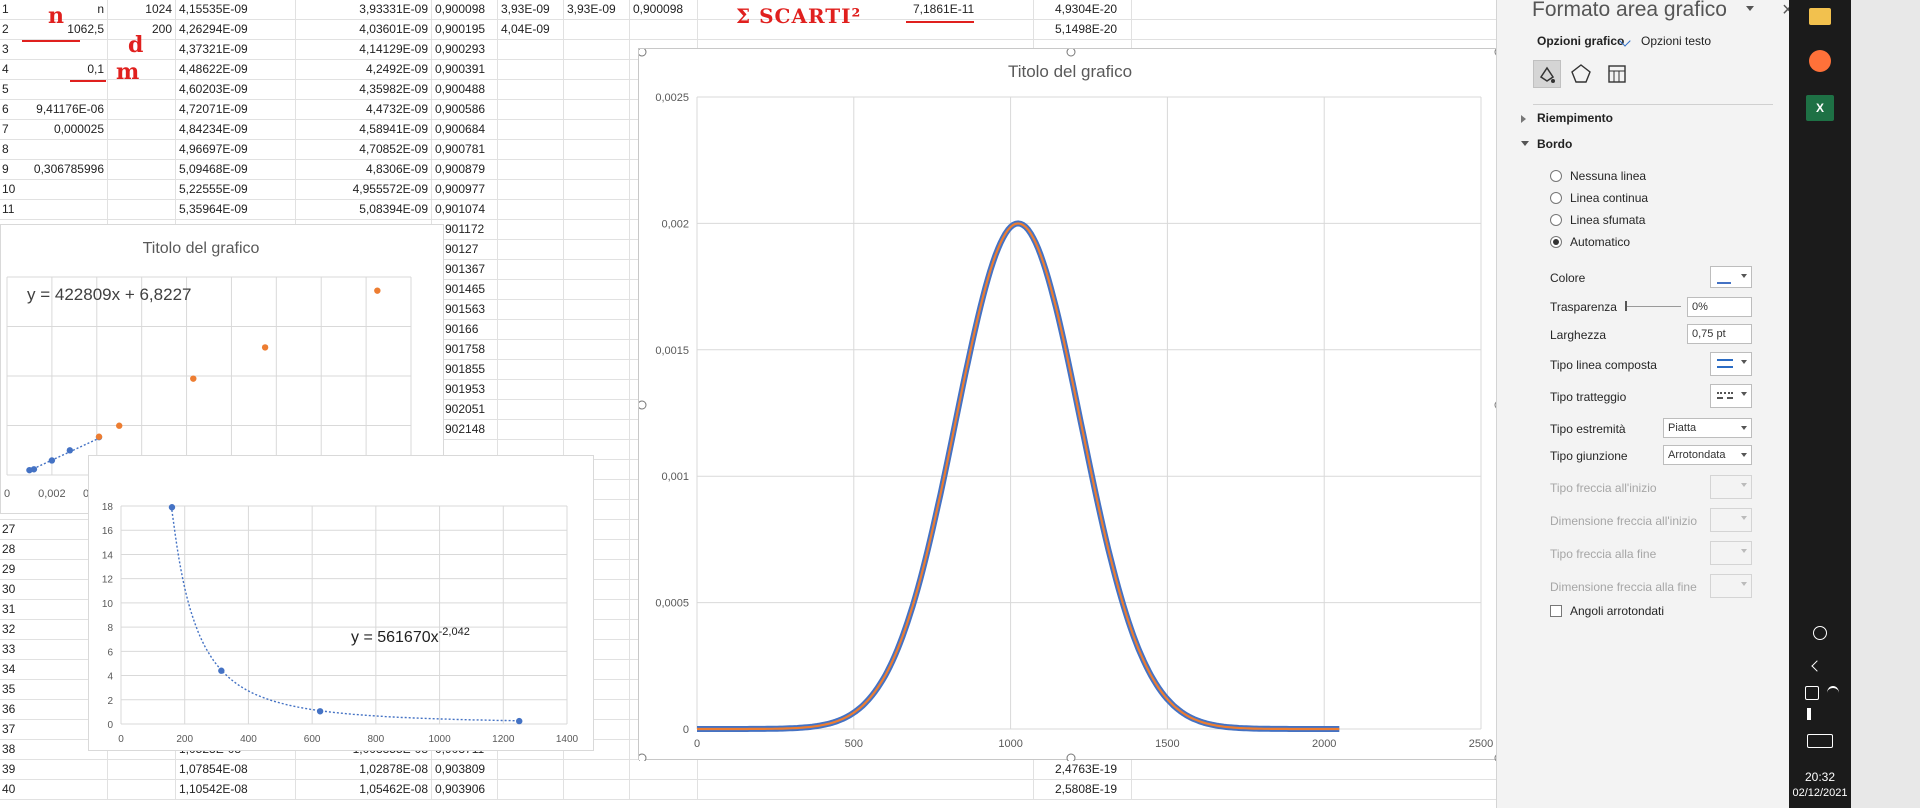 This screenshot has height=808, width=1920. Describe the element at coordinates (364, 190) in the screenshot. I see `cell-d: 4,955572E-09` at that location.